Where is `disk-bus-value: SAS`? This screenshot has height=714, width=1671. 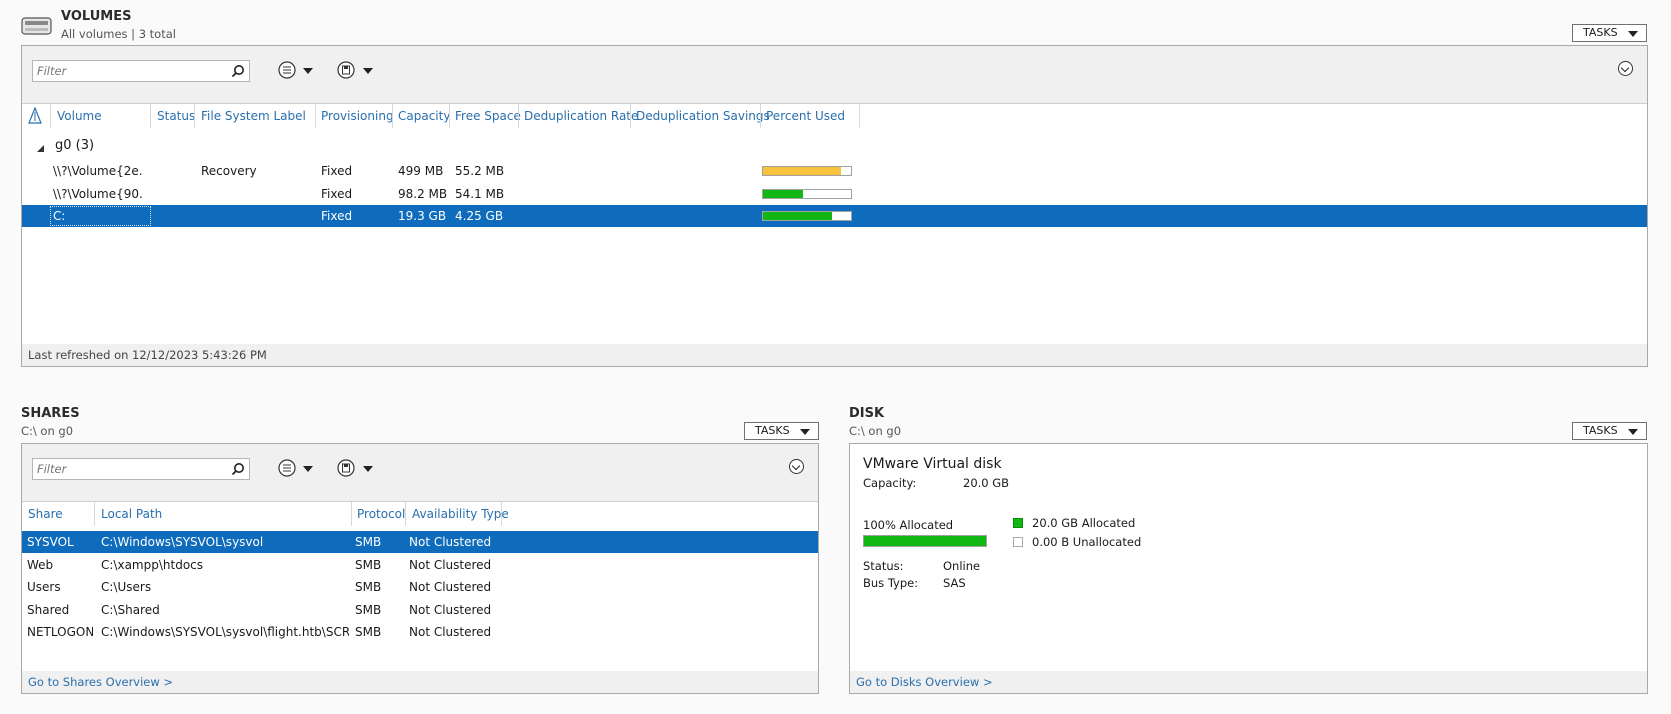 disk-bus-value: SAS is located at coordinates (954, 583).